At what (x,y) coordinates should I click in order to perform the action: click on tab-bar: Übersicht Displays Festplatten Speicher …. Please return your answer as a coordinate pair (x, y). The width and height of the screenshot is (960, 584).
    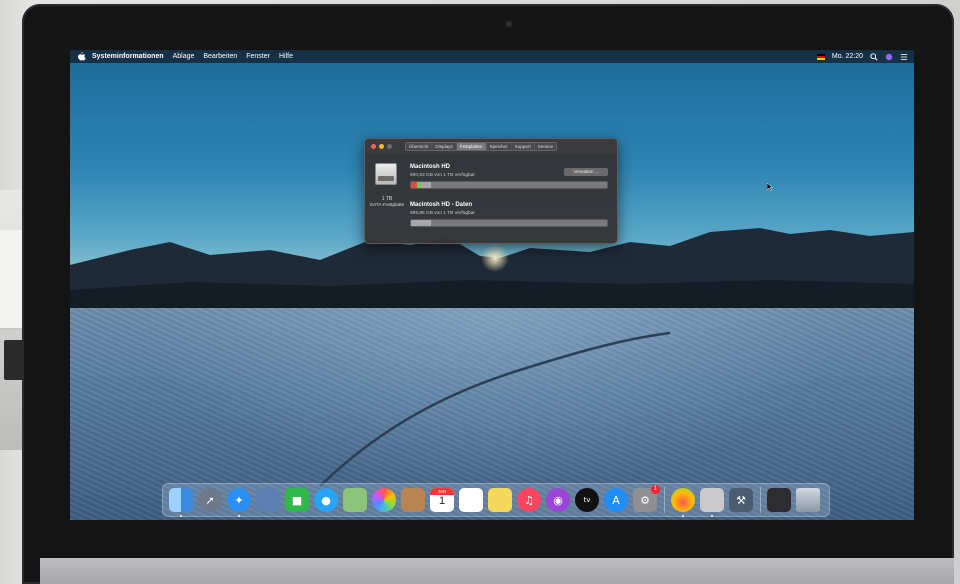
    Looking at the image, I should click on (481, 146).